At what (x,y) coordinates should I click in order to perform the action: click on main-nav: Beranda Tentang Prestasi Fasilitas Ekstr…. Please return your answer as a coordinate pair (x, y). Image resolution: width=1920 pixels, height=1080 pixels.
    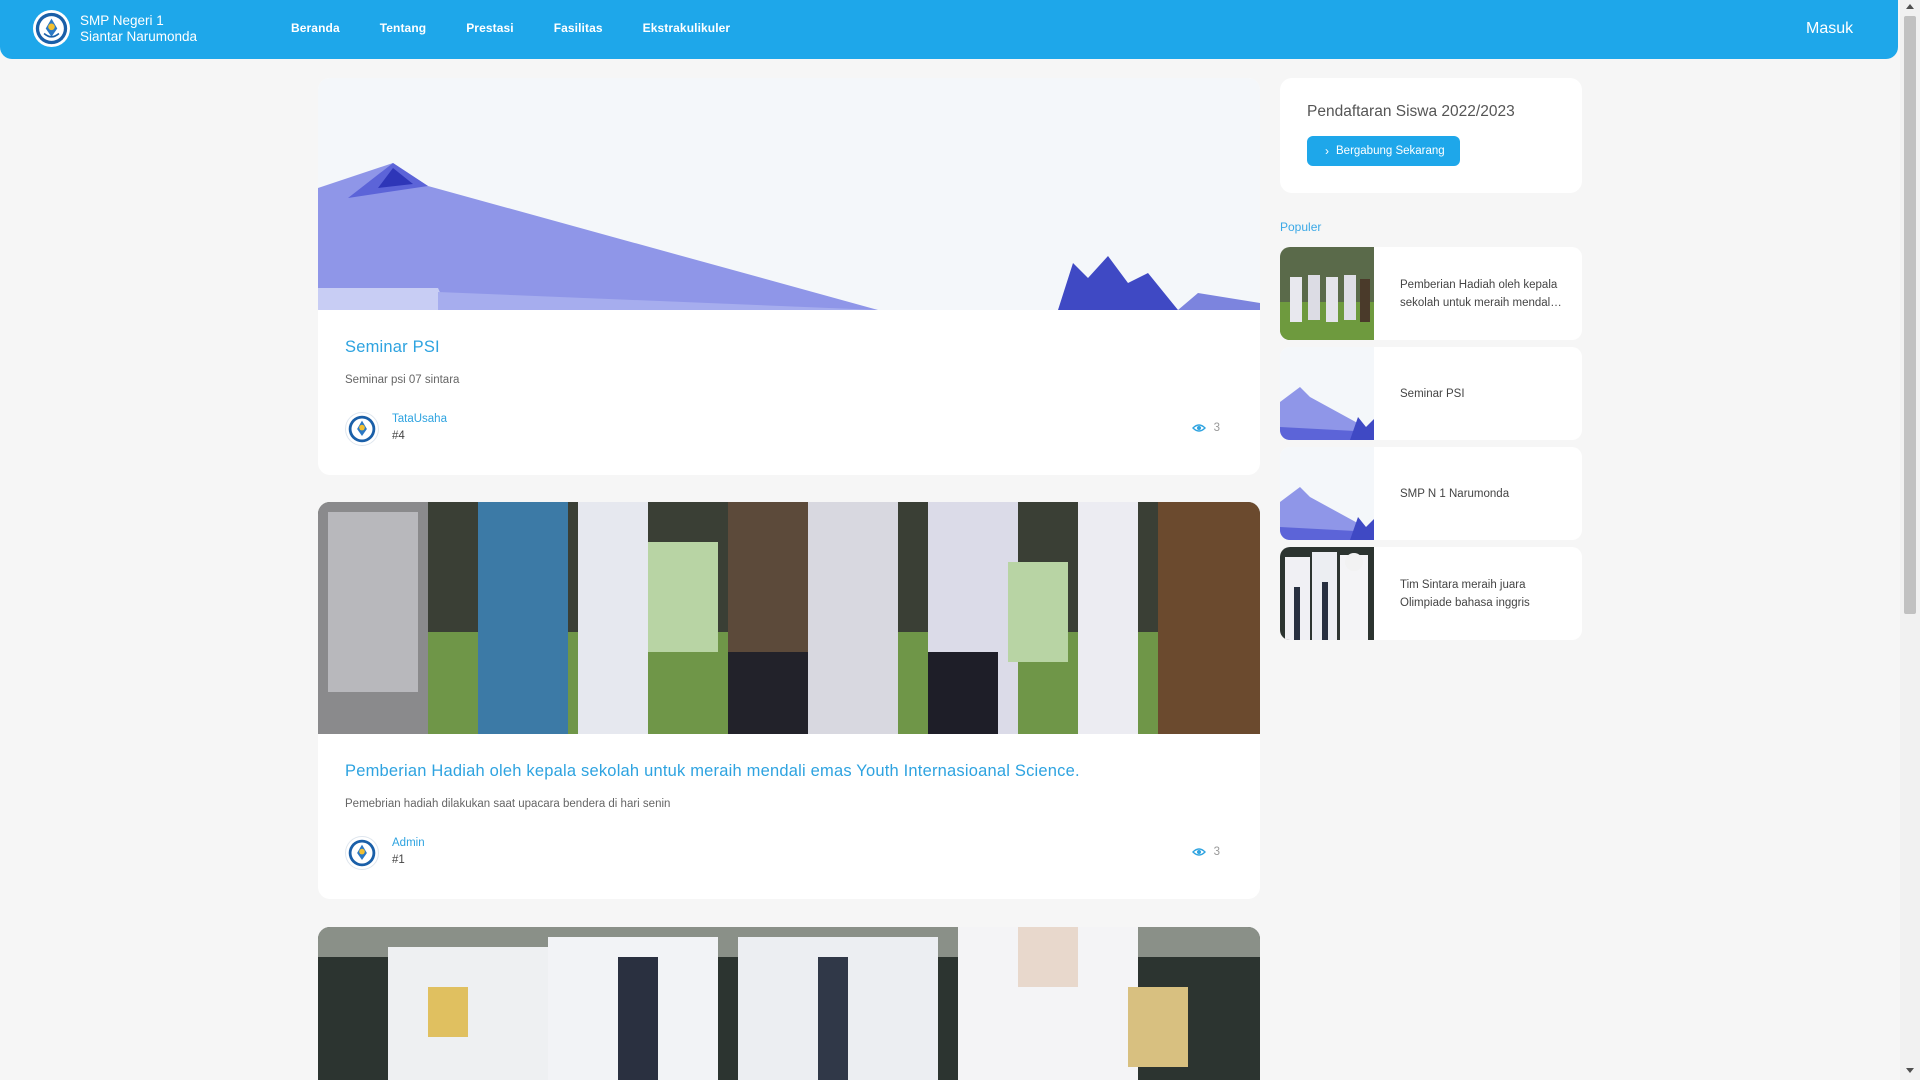
    Looking at the image, I should click on (530, 28).